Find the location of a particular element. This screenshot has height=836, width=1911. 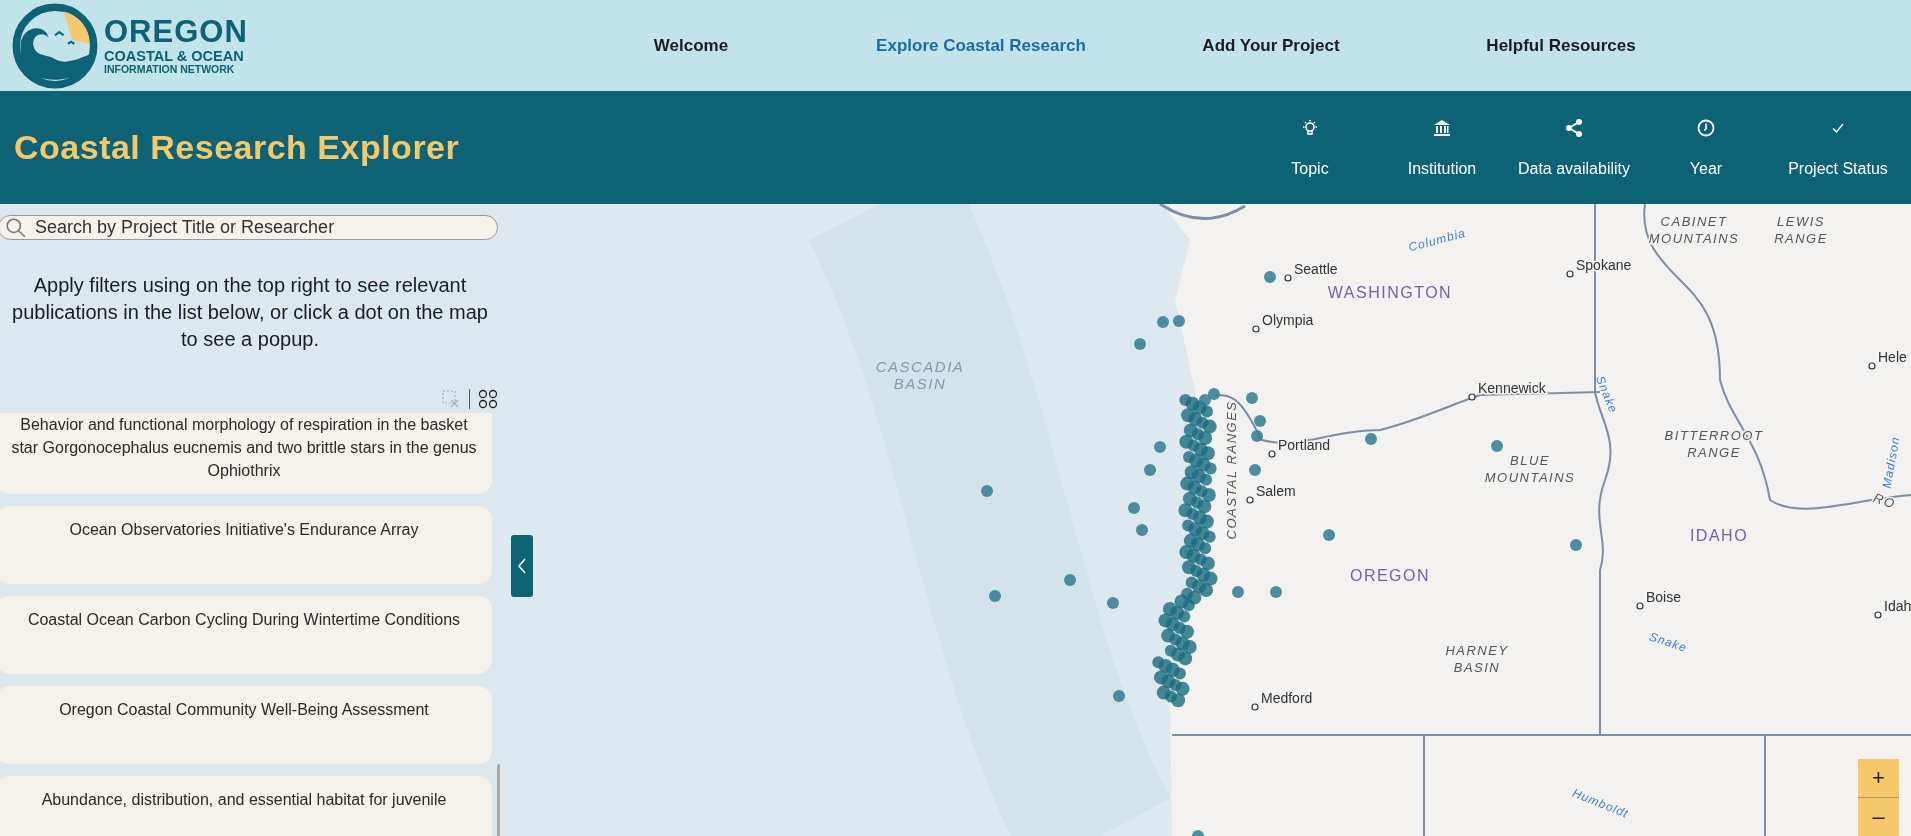

region-label: COASTAL RANGES is located at coordinates (1231, 470).